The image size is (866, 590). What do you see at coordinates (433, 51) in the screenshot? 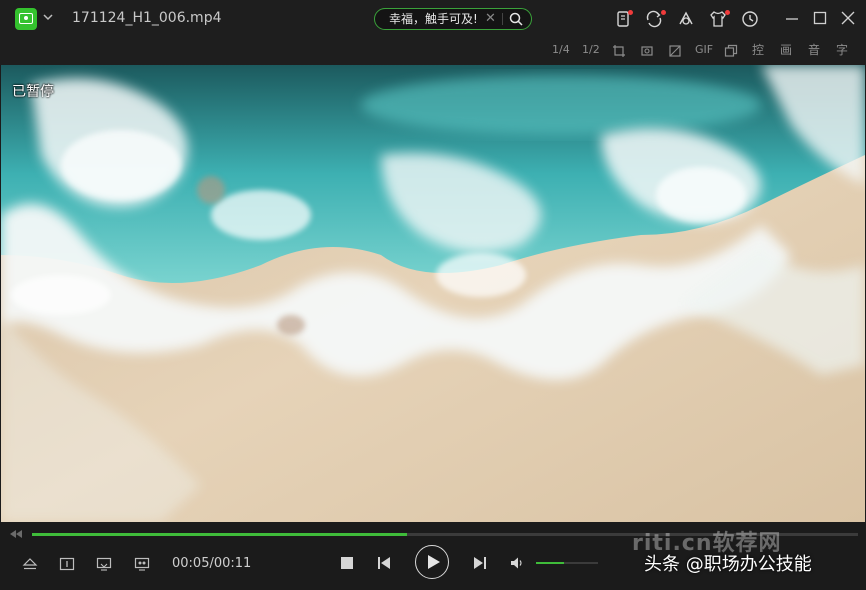
I see `video-toolbar: 1/4 1/2 GIF 控 画 音 字` at bounding box center [433, 51].